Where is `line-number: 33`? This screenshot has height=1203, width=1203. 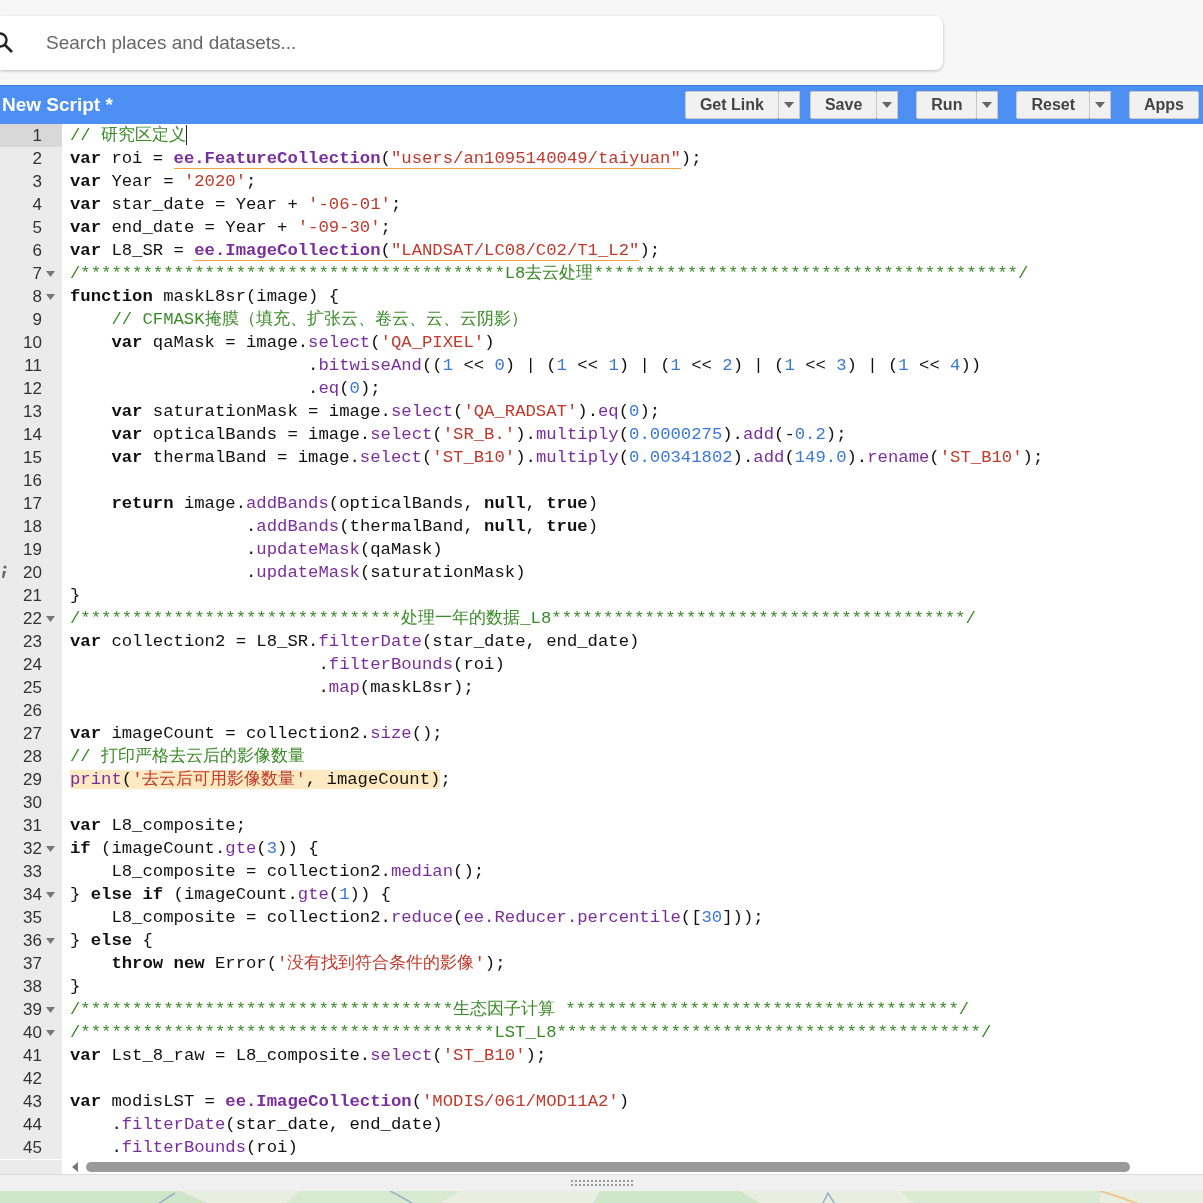 line-number: 33 is located at coordinates (32, 871).